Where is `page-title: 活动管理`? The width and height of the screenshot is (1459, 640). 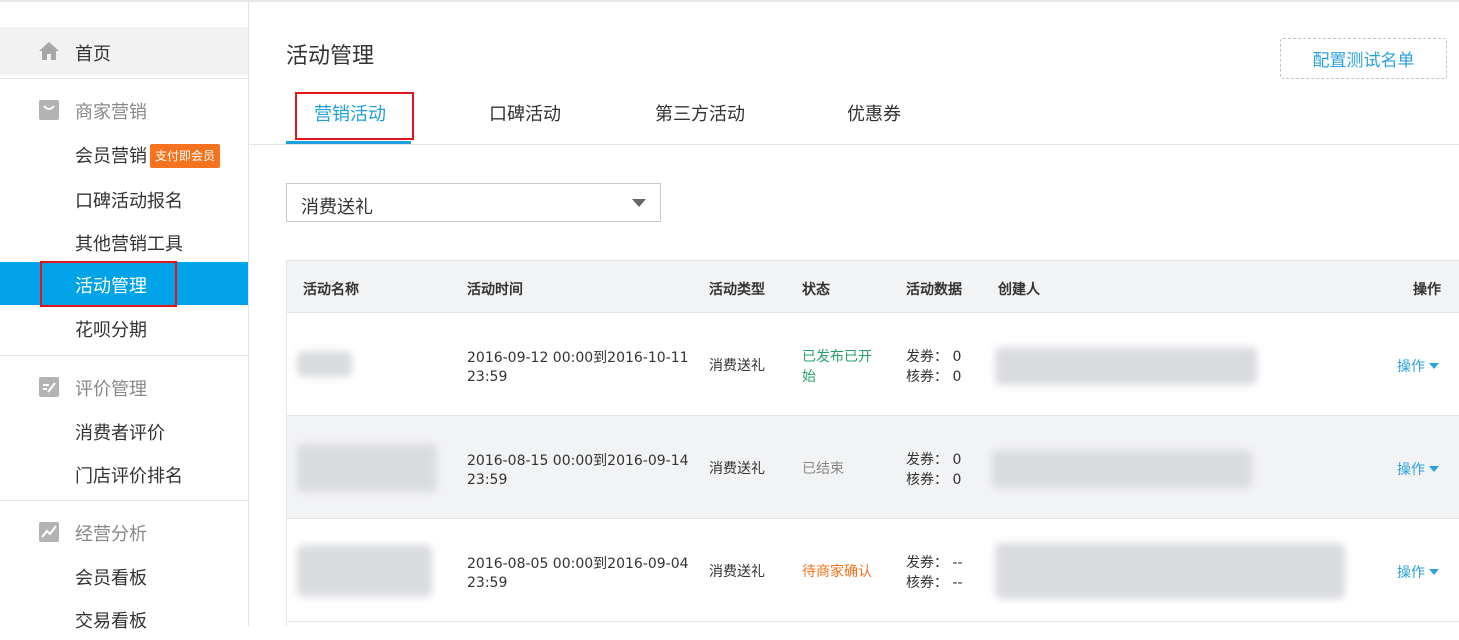 page-title: 活动管理 is located at coordinates (330, 56).